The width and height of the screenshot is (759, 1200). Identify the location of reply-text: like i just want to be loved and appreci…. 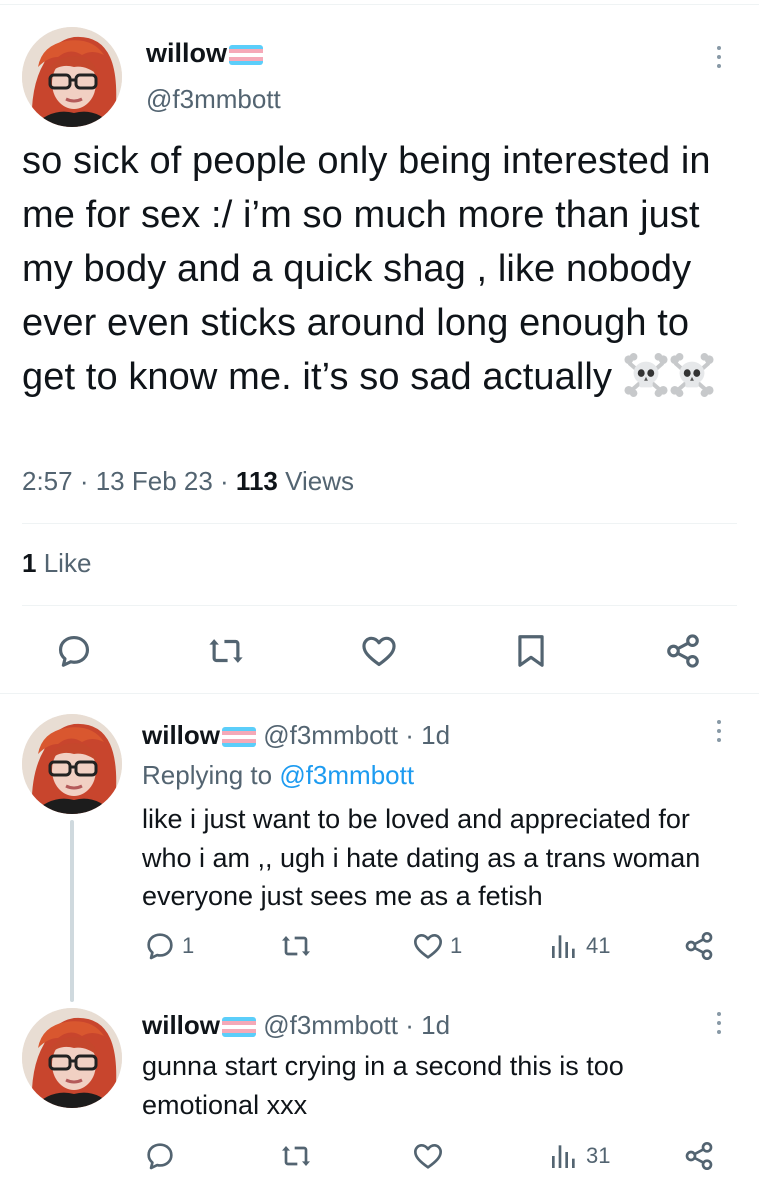
(421, 857).